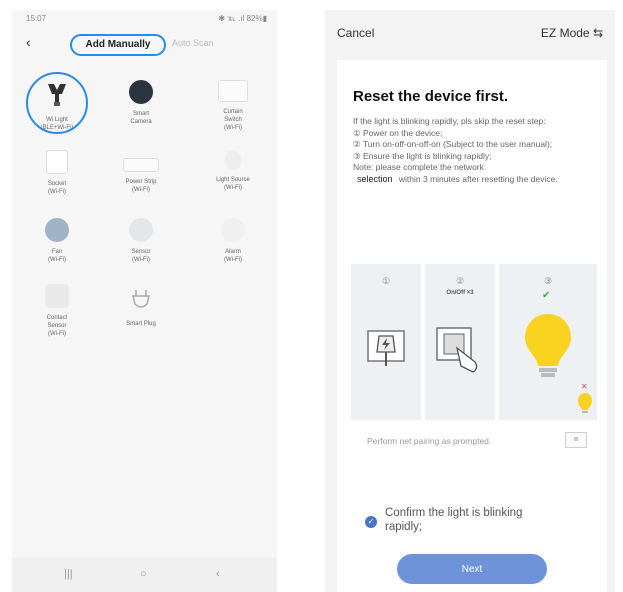 This screenshot has width=623, height=592. Describe the element at coordinates (233, 256) in the screenshot. I see `device-label: Alarm (Wi-Fi)` at that location.